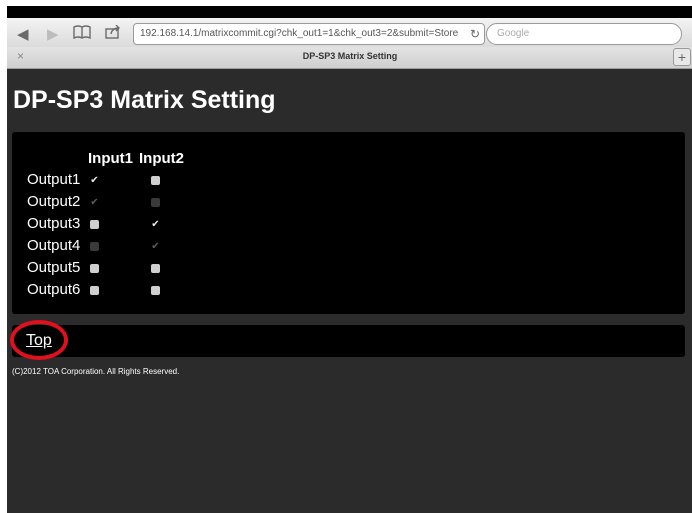 Image resolution: width=692 pixels, height=513 pixels. I want to click on column-header-input1: Input1, so click(110, 158).